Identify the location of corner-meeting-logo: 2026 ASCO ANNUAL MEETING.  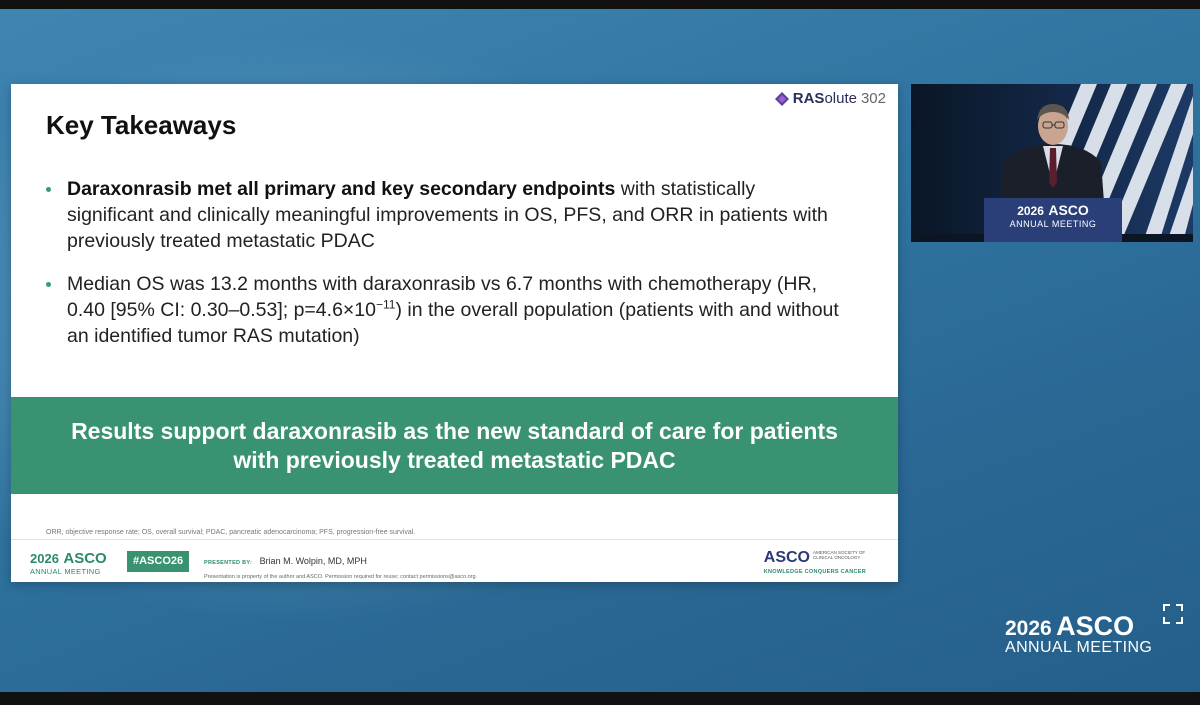
(1078, 634).